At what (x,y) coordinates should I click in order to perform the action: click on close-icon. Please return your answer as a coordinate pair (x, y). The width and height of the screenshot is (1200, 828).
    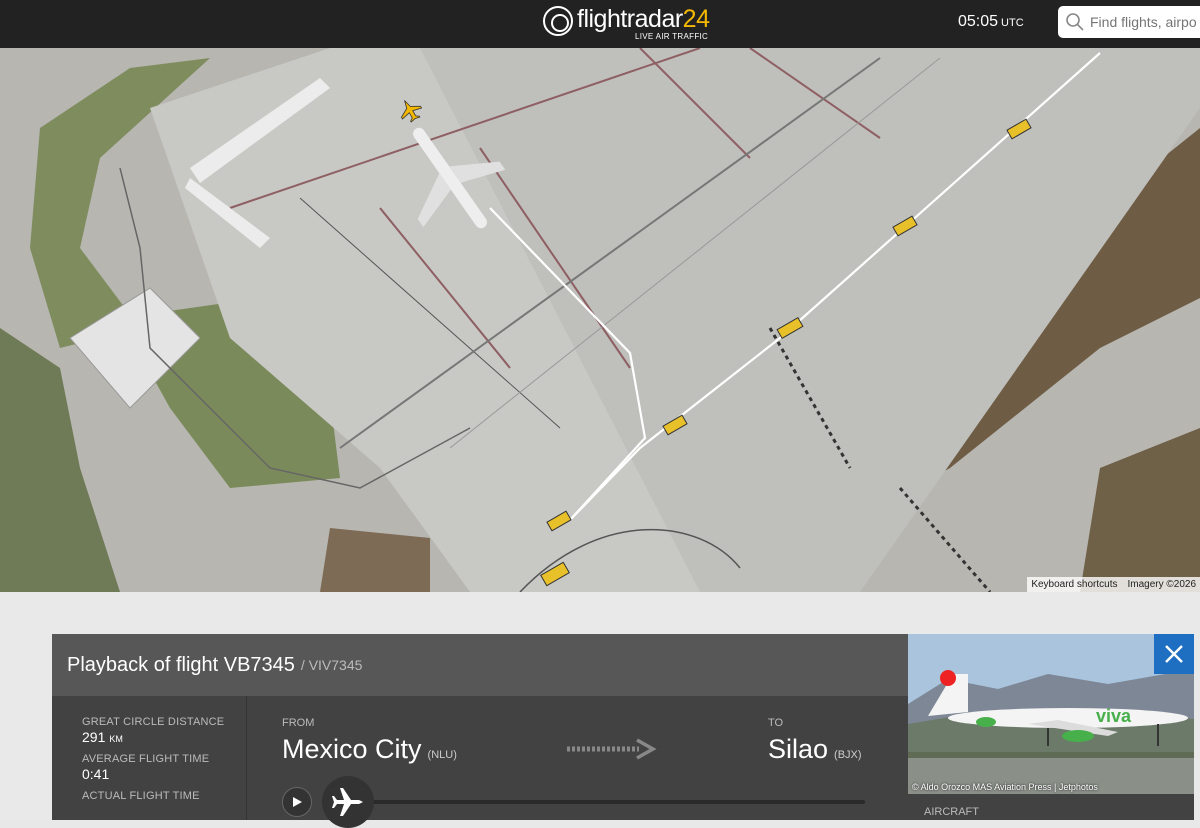
    Looking at the image, I should click on (1174, 654).